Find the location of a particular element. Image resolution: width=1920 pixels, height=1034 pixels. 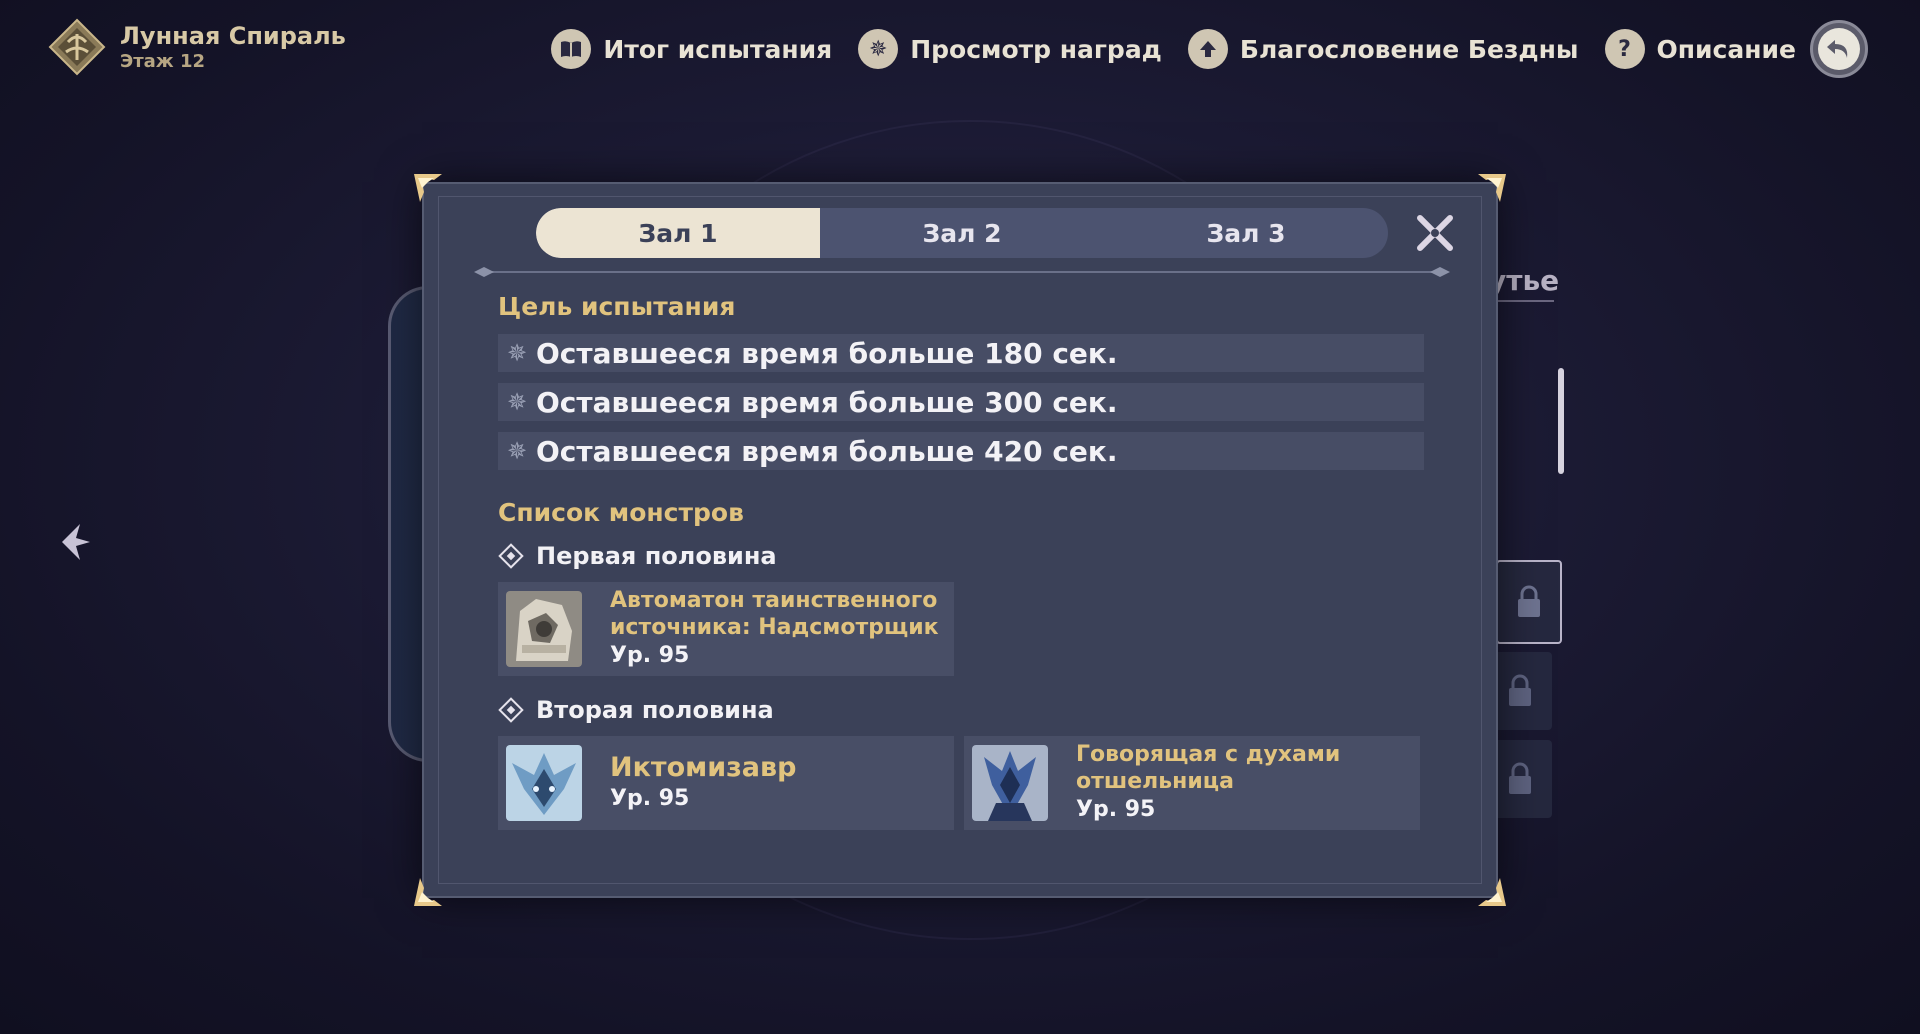

floor-label: Этаж 12 is located at coordinates (163, 61).